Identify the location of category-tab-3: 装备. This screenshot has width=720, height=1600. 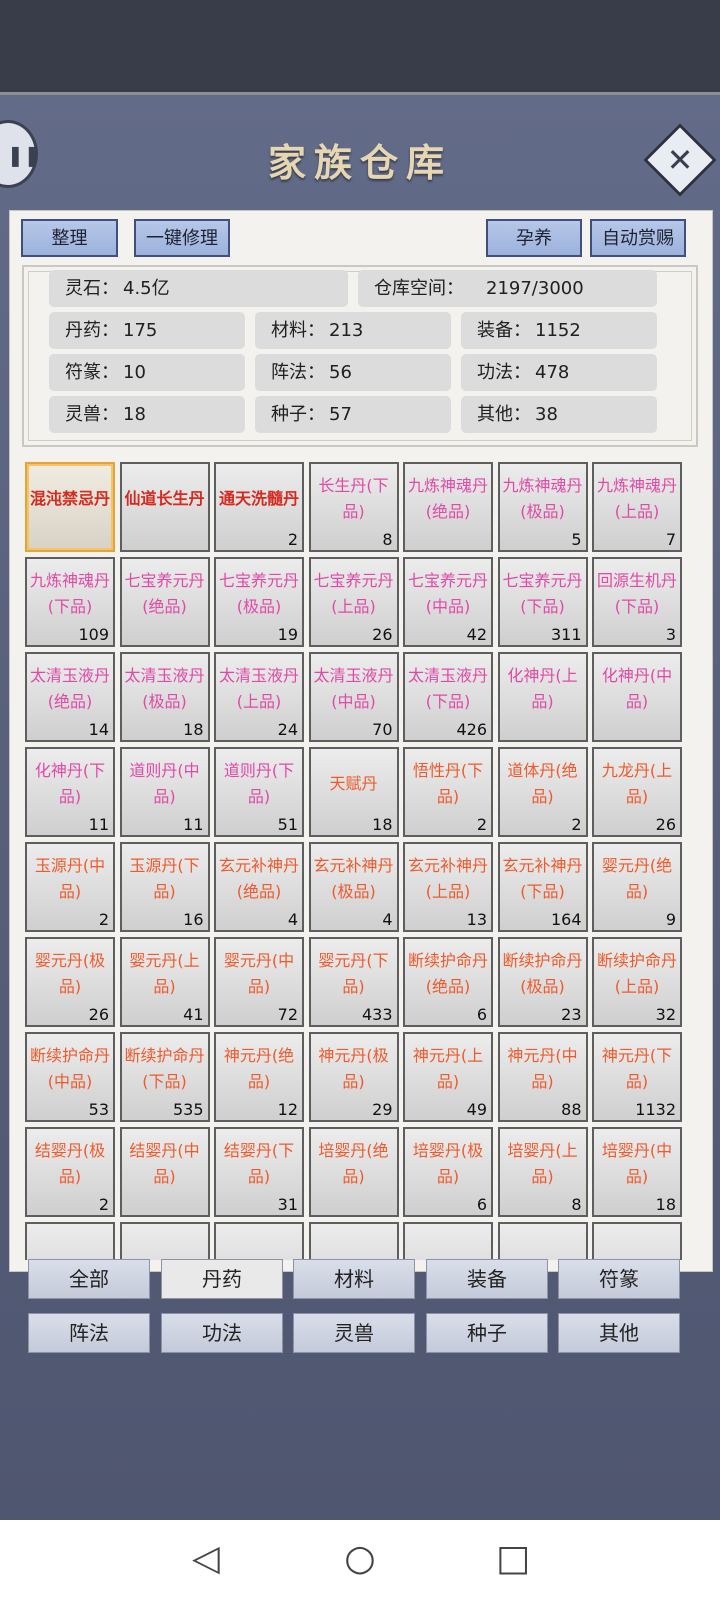
(487, 1279).